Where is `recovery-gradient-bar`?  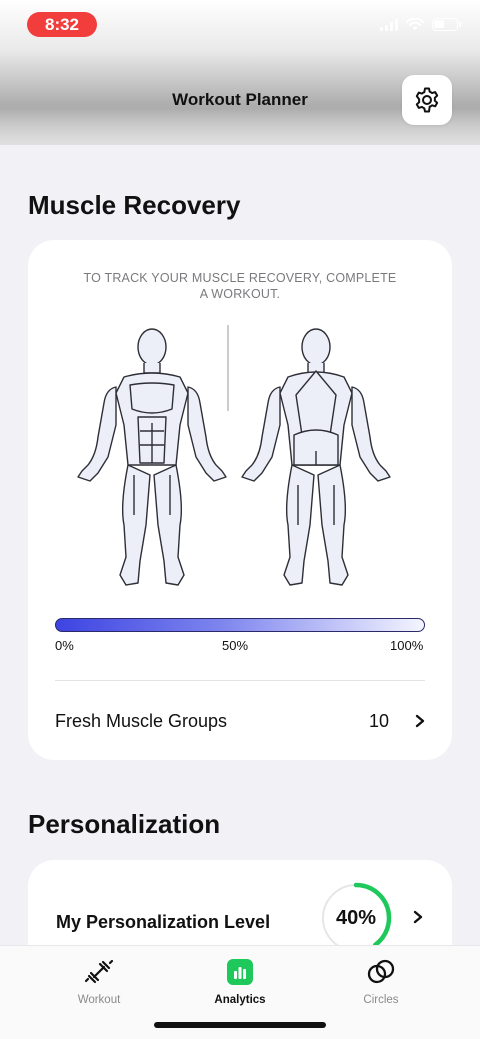 recovery-gradient-bar is located at coordinates (240, 625).